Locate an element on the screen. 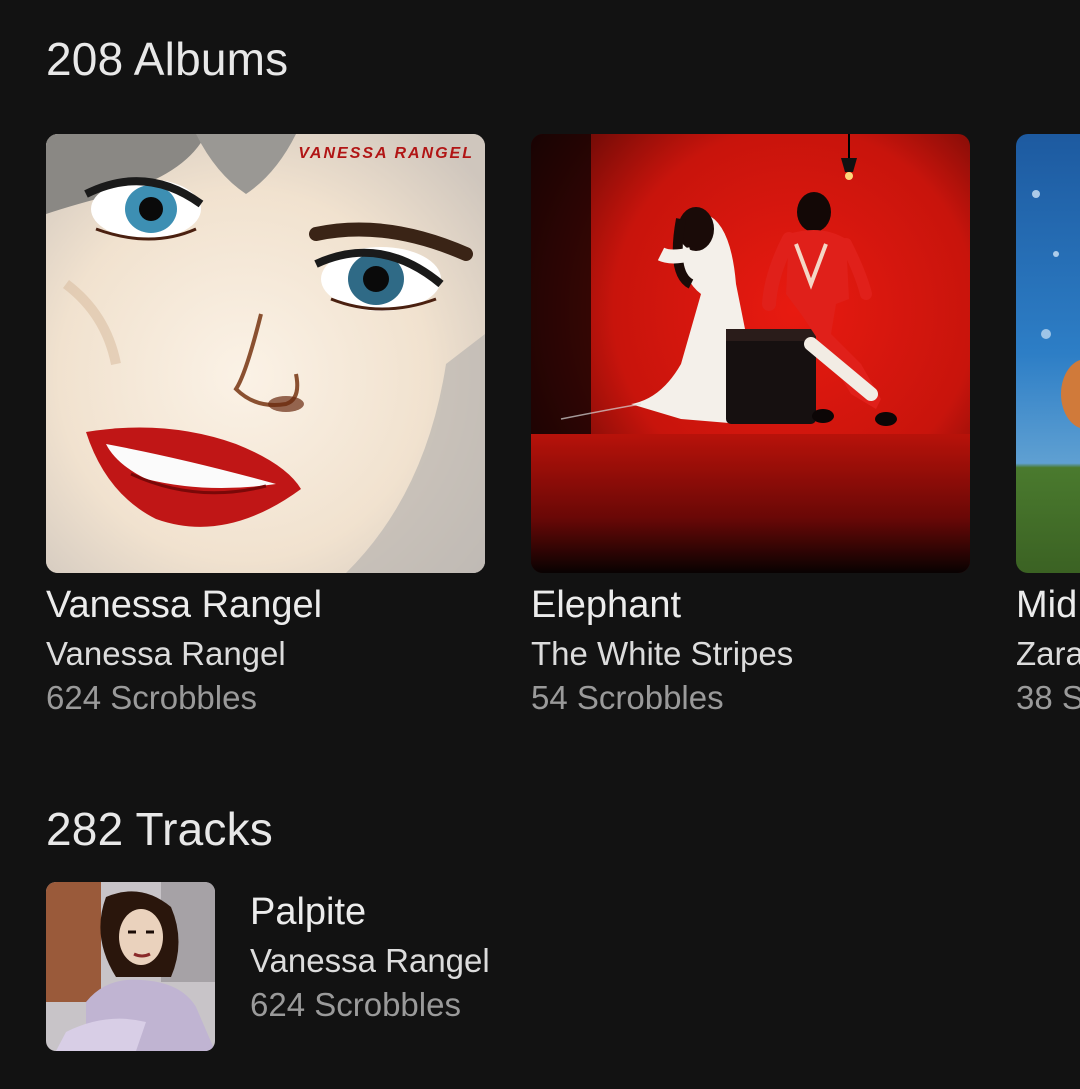  album-scrobbles: 54 Scrobbles is located at coordinates (627, 698).